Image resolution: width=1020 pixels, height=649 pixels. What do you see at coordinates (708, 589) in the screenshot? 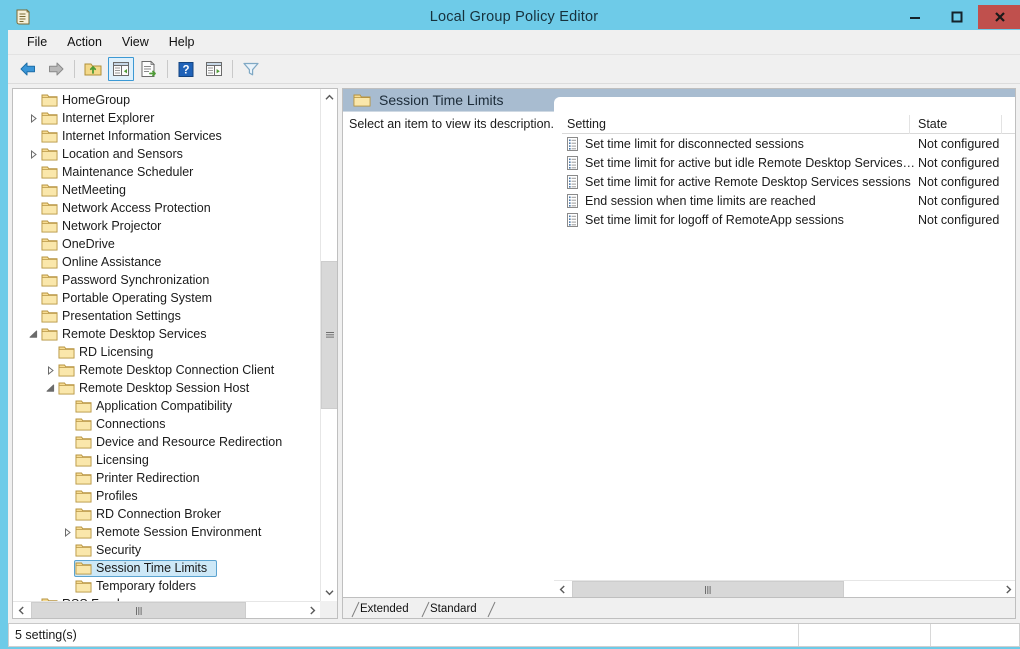
I see `list-horizontal-scrollbar-thumb` at bounding box center [708, 589].